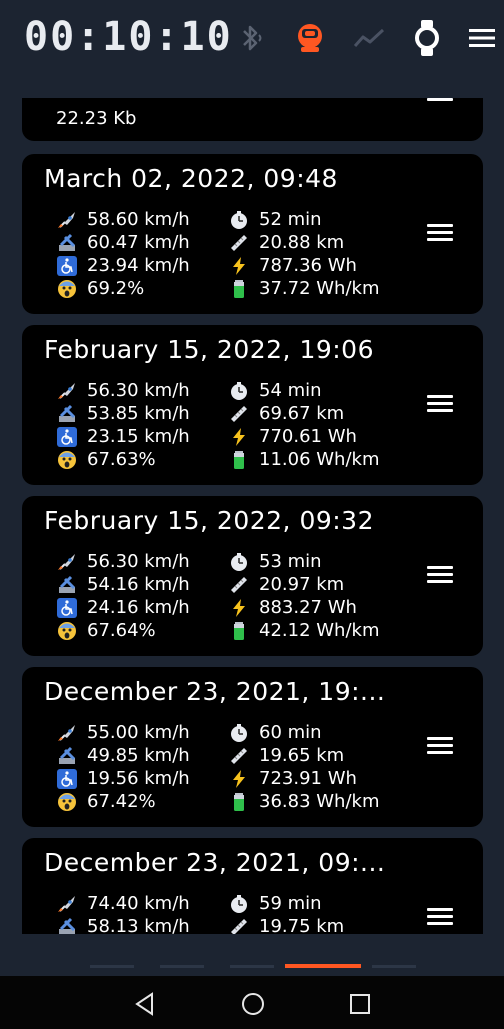 This screenshot has width=504, height=1029. I want to click on trip-title: March 02, 2022, 09:48, so click(191, 178).